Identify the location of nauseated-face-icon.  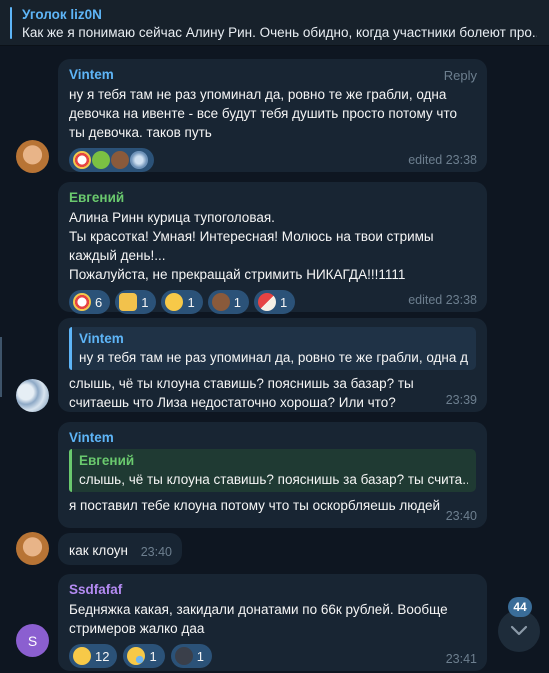
(101, 160).